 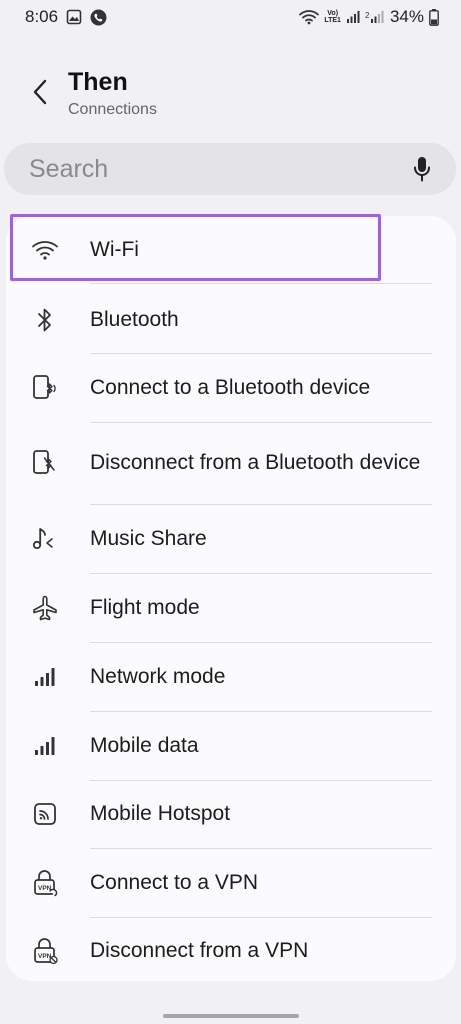 I want to click on svg-text: 2, so click(x=367, y=15).